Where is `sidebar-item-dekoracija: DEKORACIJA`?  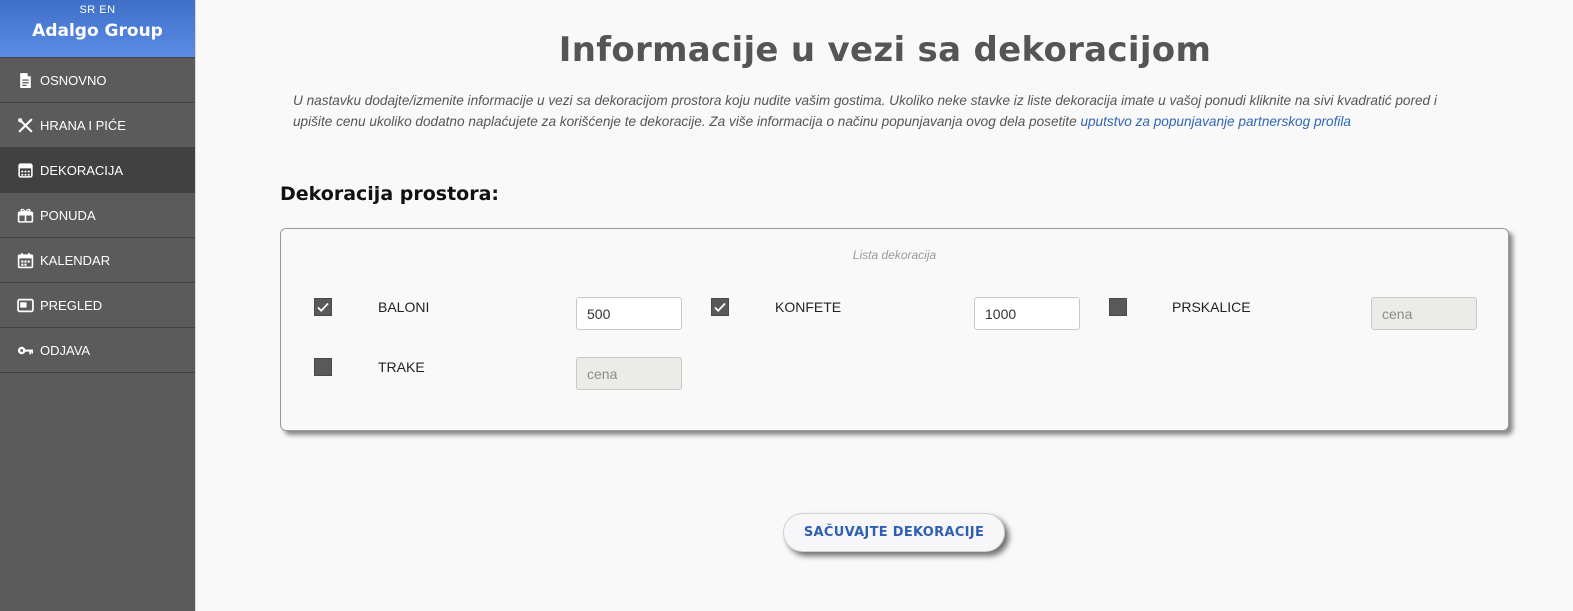 sidebar-item-dekoracija: DEKORACIJA is located at coordinates (97, 170).